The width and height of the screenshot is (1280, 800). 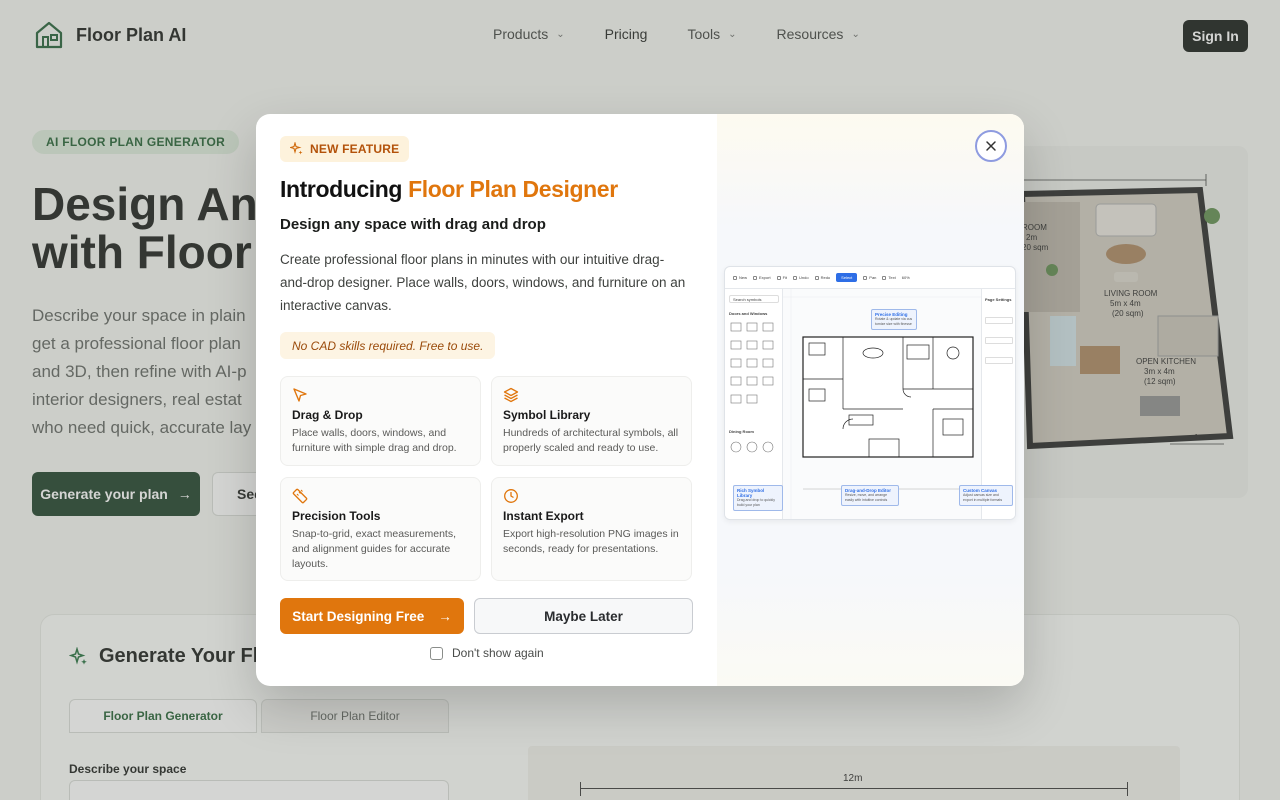 What do you see at coordinates (296, 148) in the screenshot?
I see `sparkle-icon` at bounding box center [296, 148].